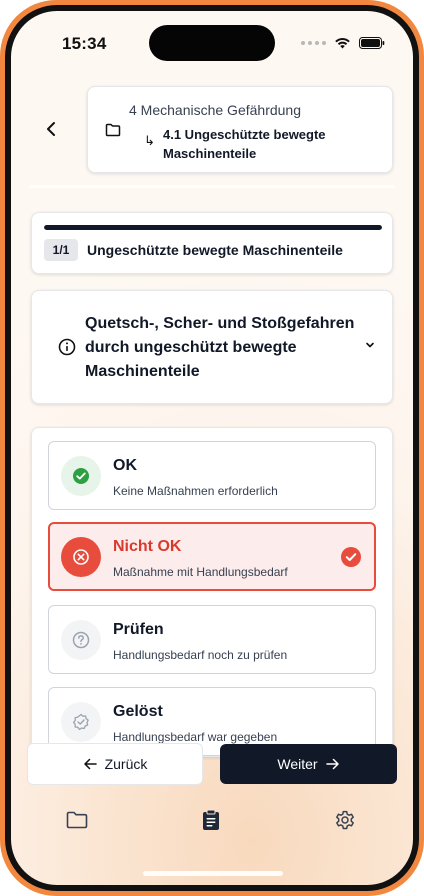 This screenshot has width=424, height=896. Describe the element at coordinates (61, 250) in the screenshot. I see `progress-counter-badge: 1/1` at that location.